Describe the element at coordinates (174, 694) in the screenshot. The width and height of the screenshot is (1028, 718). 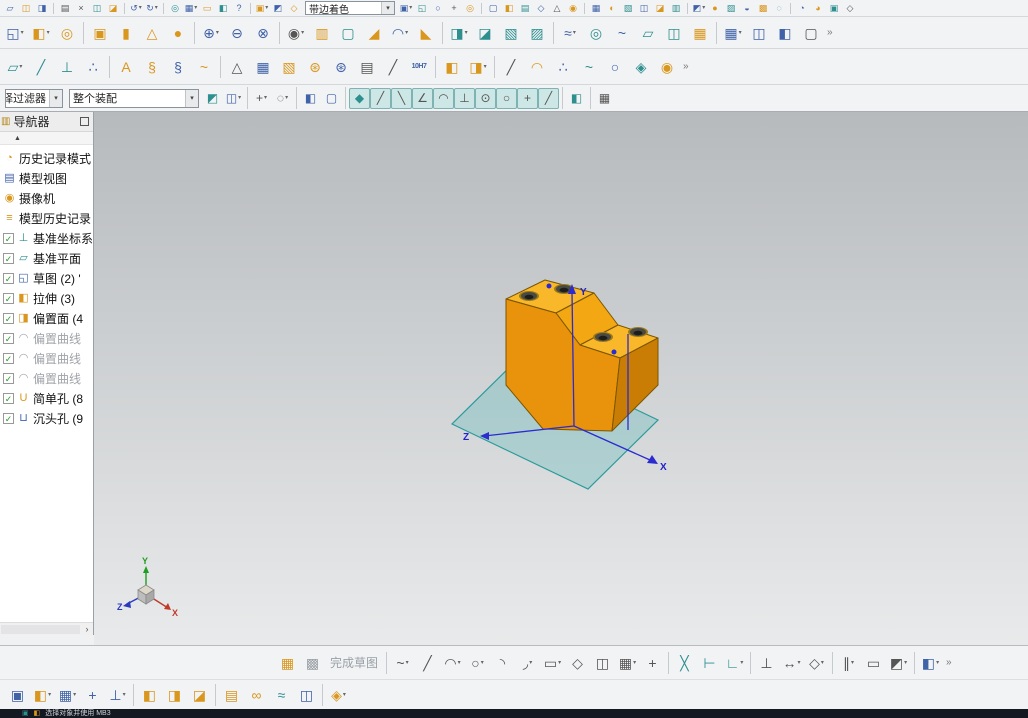
I see `component-gold-2-icon: ◨` at that location.